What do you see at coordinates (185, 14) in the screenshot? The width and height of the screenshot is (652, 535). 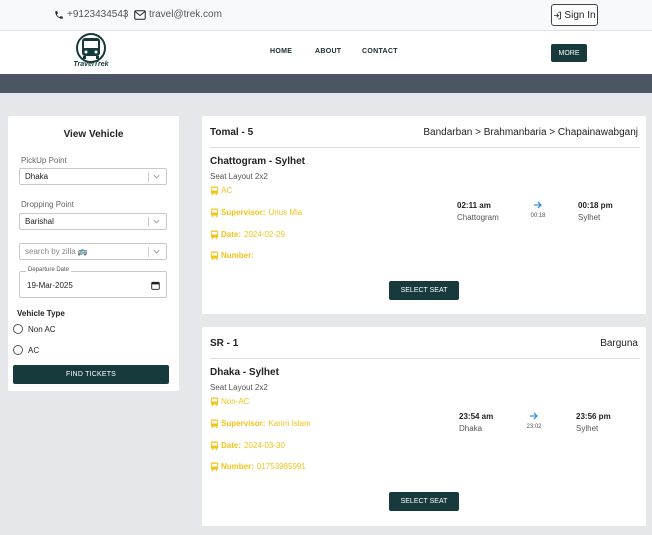 I see `email-address: travel@trek.com` at bounding box center [185, 14].